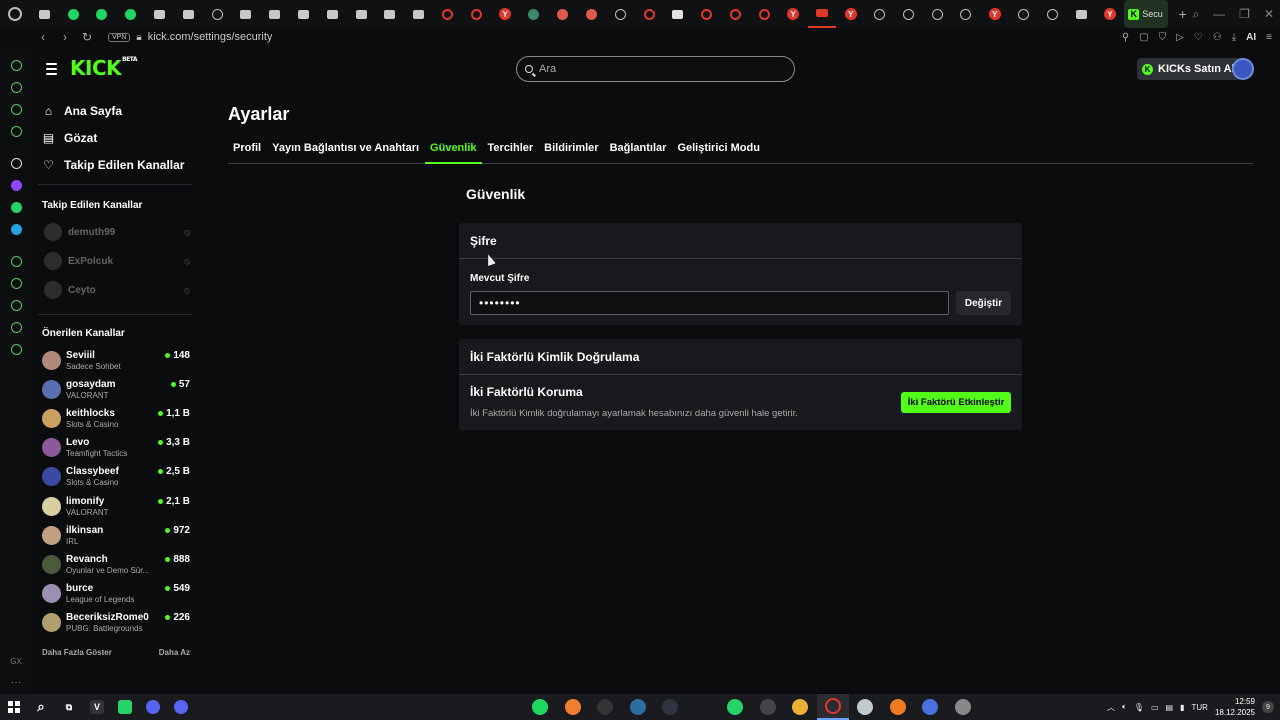 This screenshot has width=1280, height=720. I want to click on twitch-icon, so click(16, 185).